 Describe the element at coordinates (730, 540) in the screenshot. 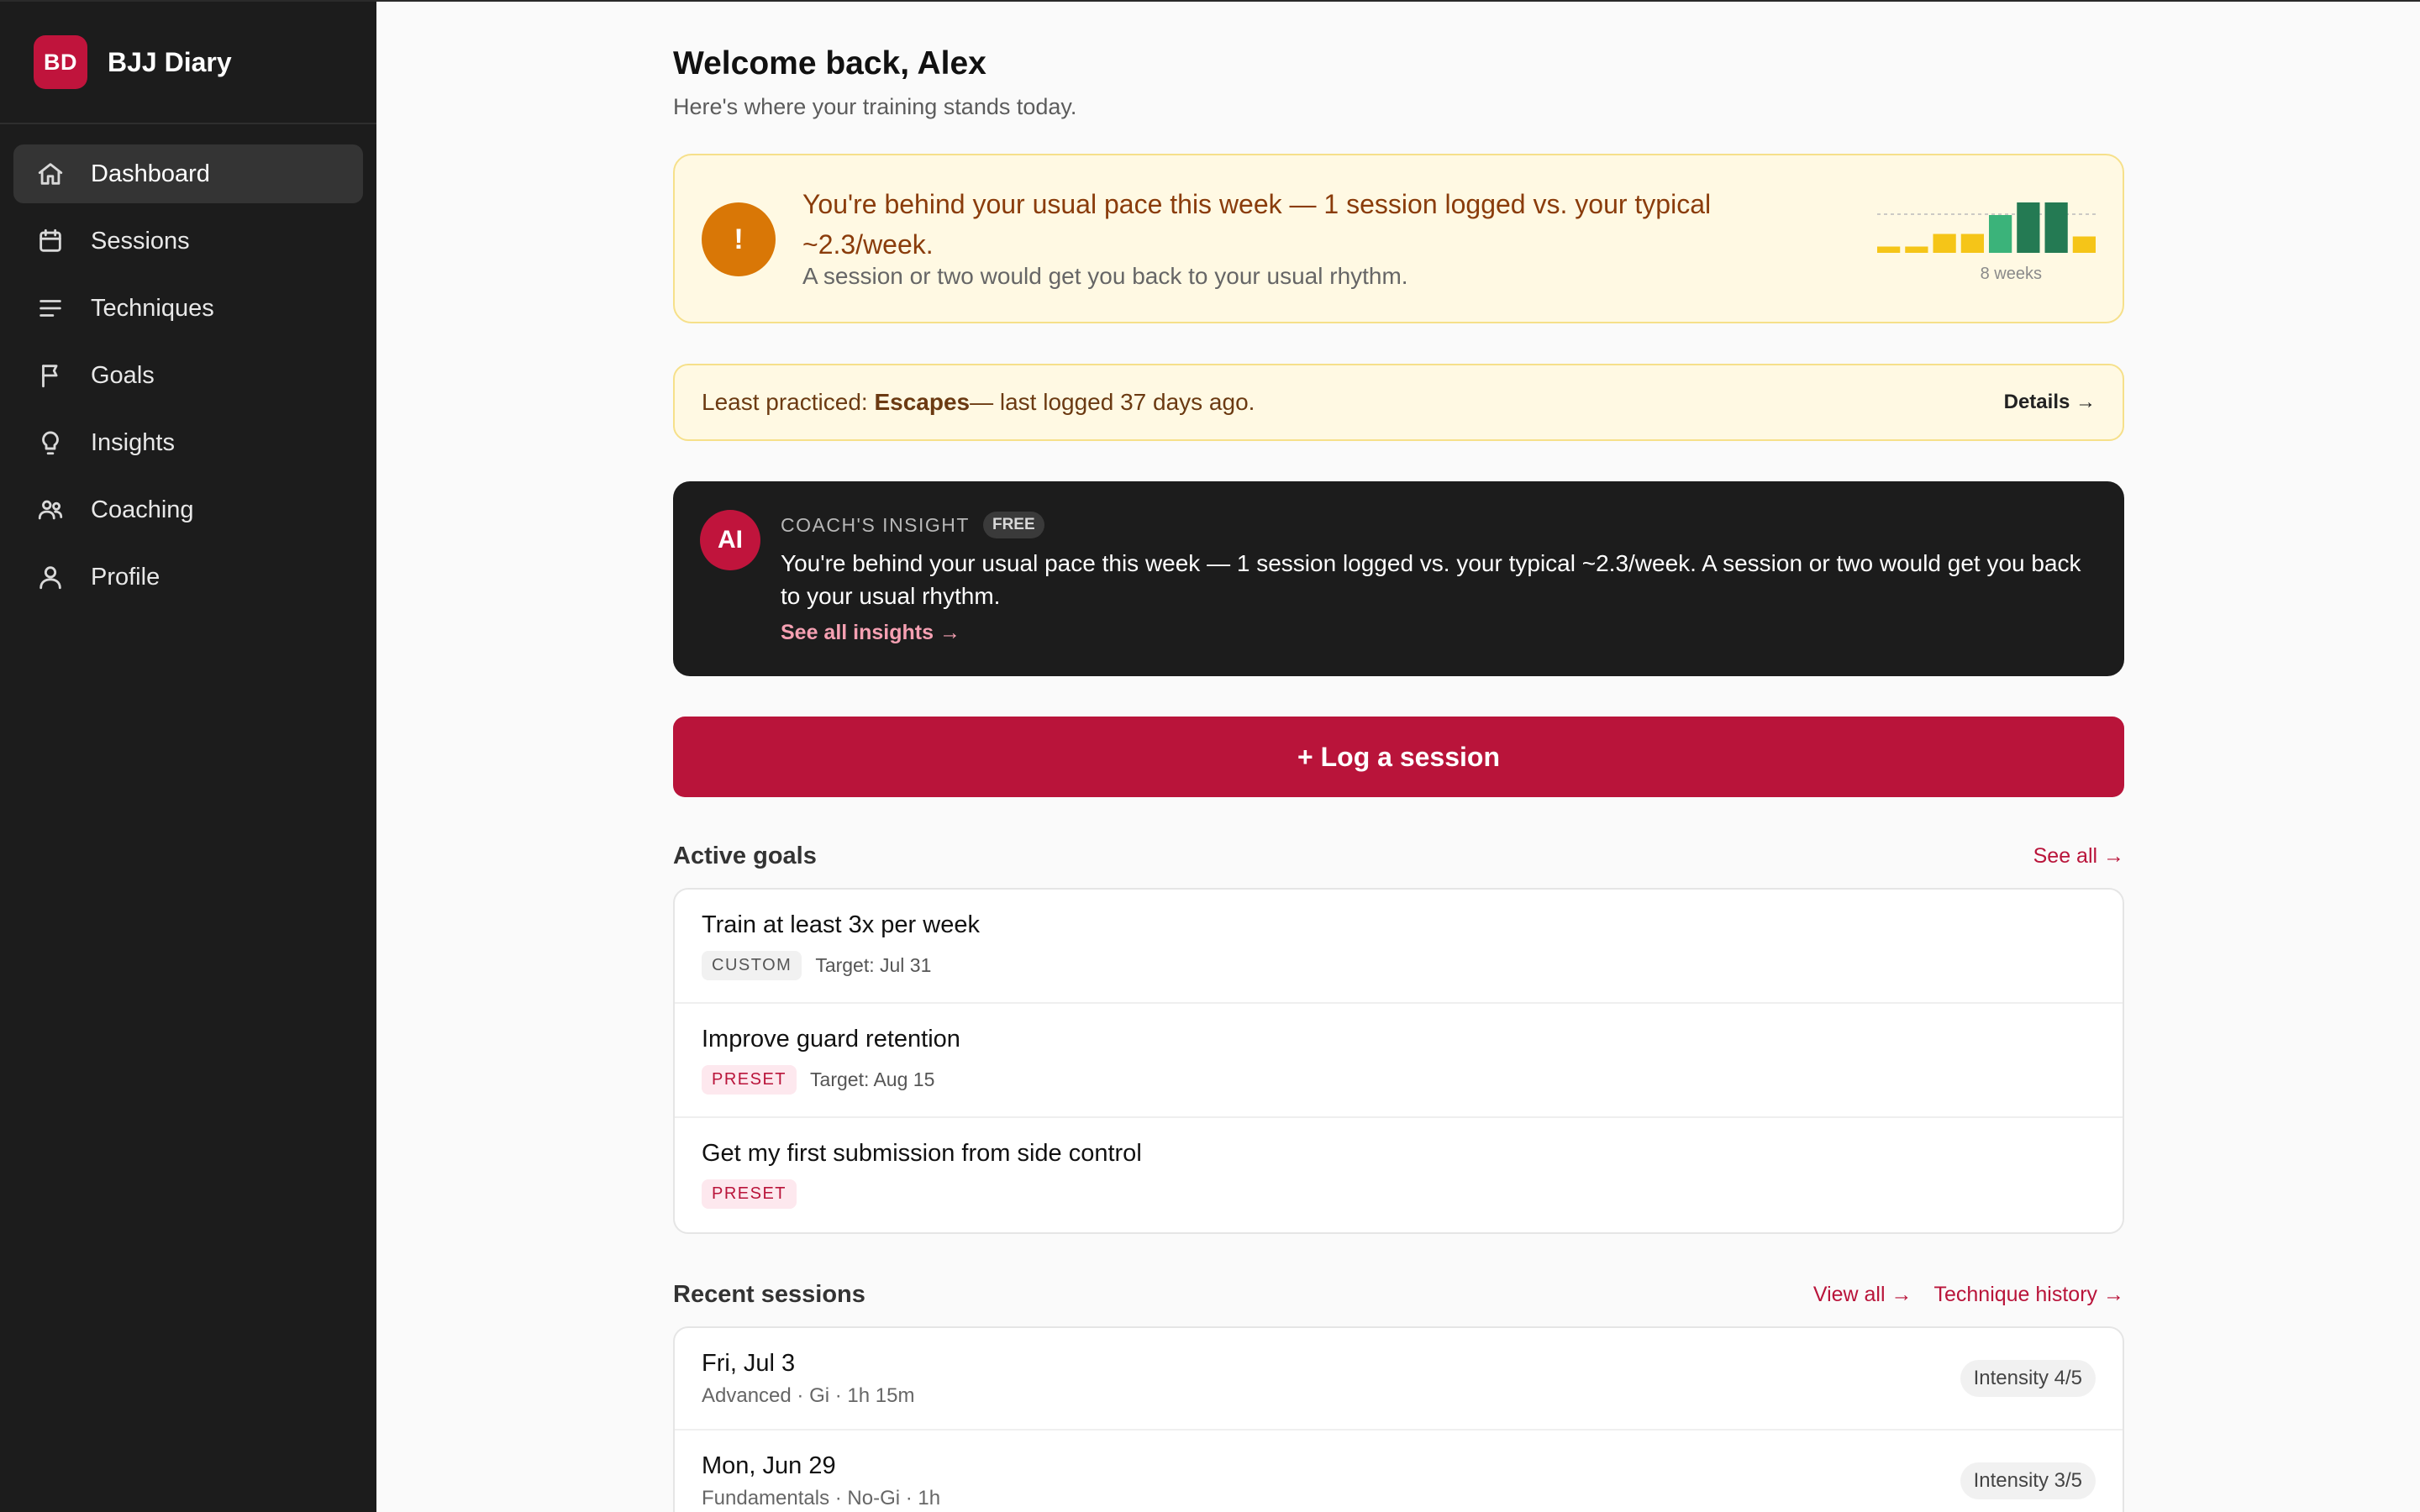

I see `ai-avatar: AI` at that location.